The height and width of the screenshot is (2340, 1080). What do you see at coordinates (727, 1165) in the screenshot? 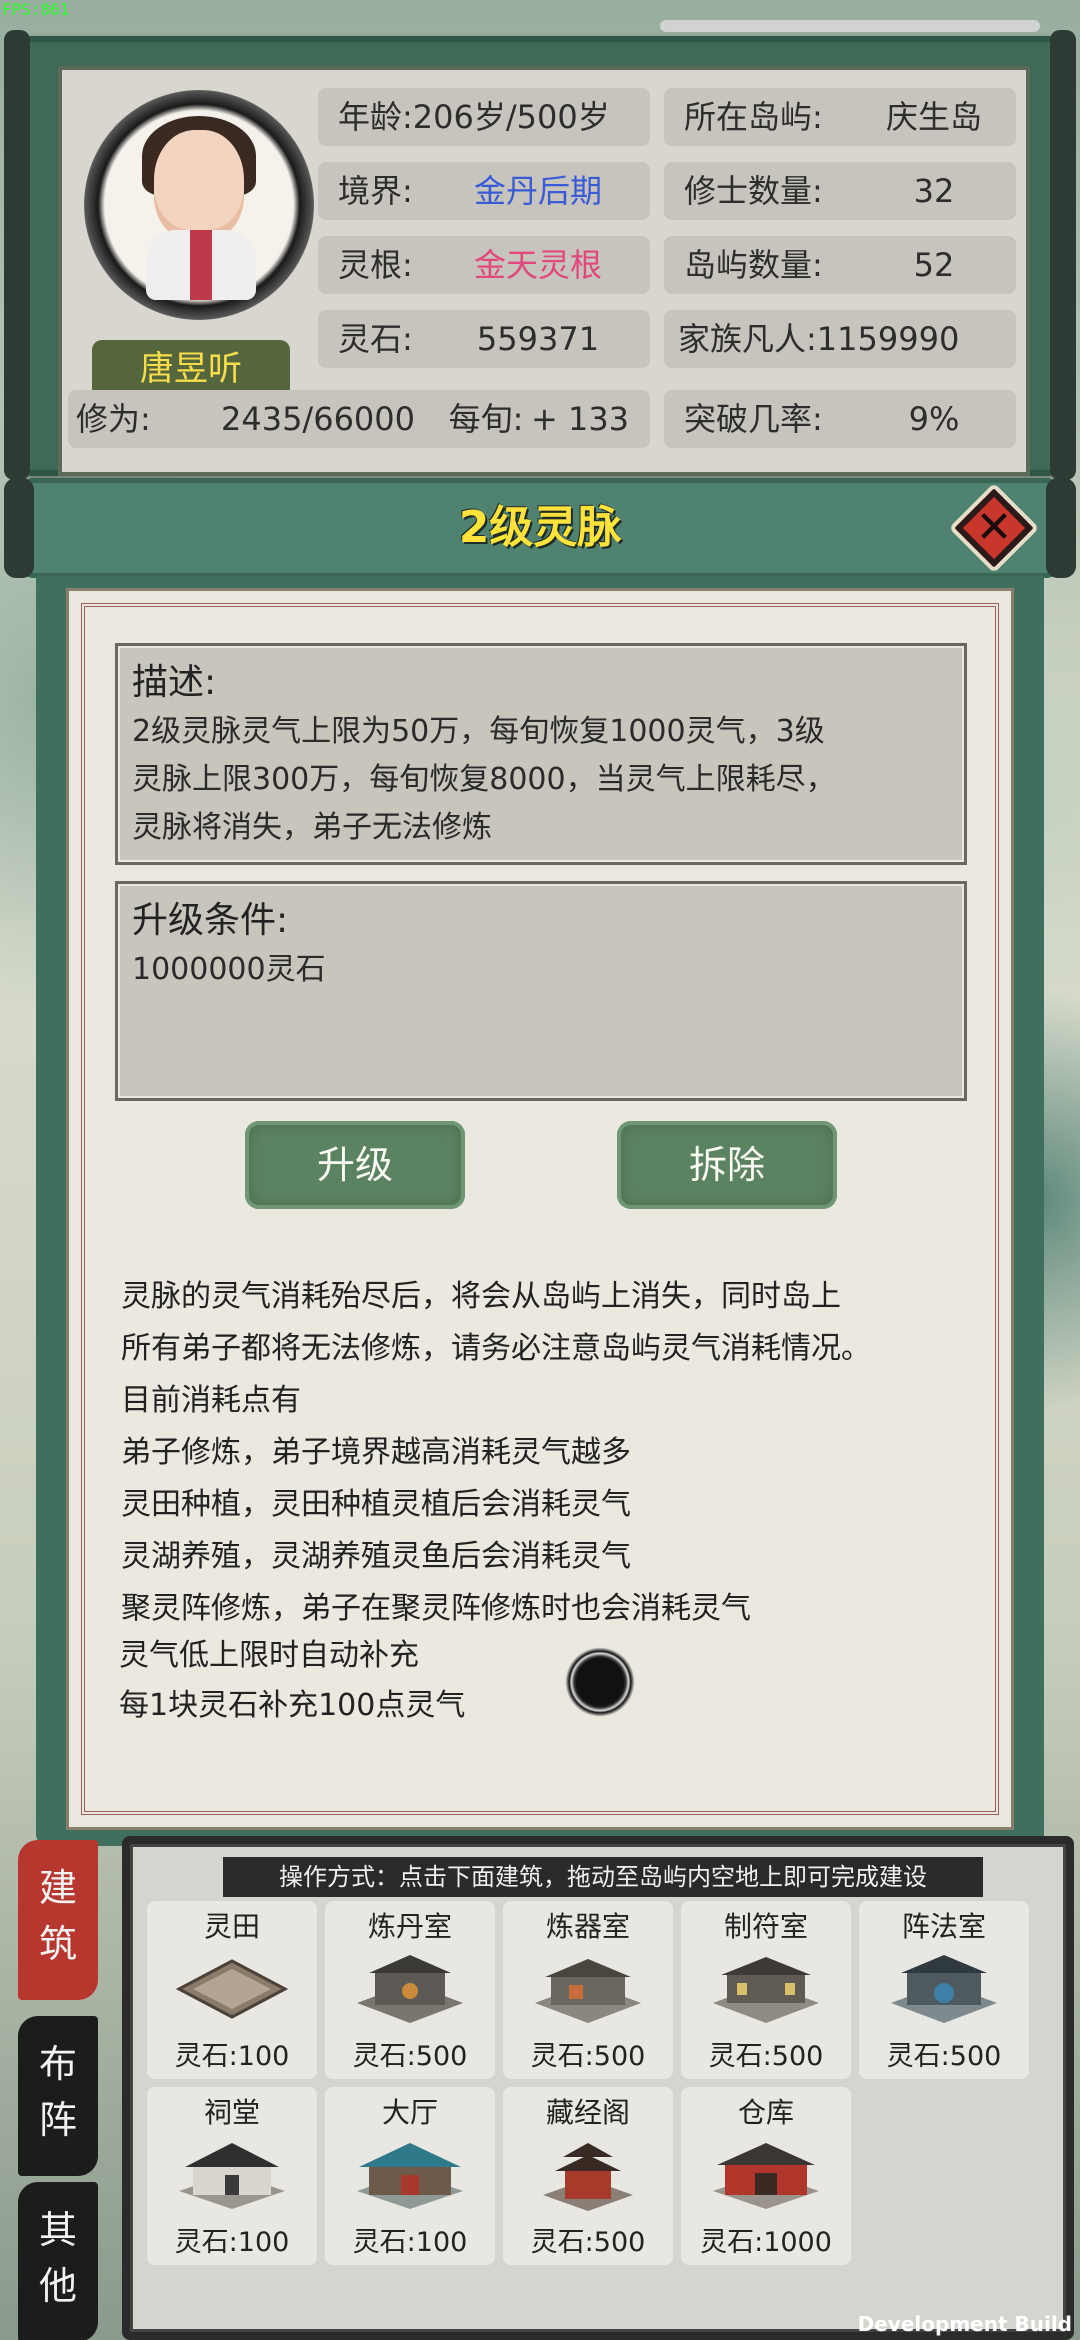
I see `demolish-button: 拆除` at bounding box center [727, 1165].